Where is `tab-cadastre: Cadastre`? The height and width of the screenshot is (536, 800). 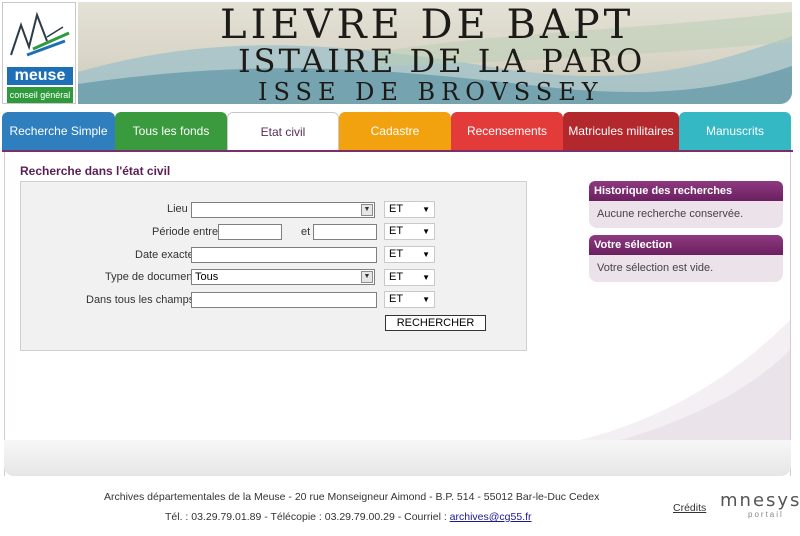
tab-cadastre: Cadastre is located at coordinates (395, 131).